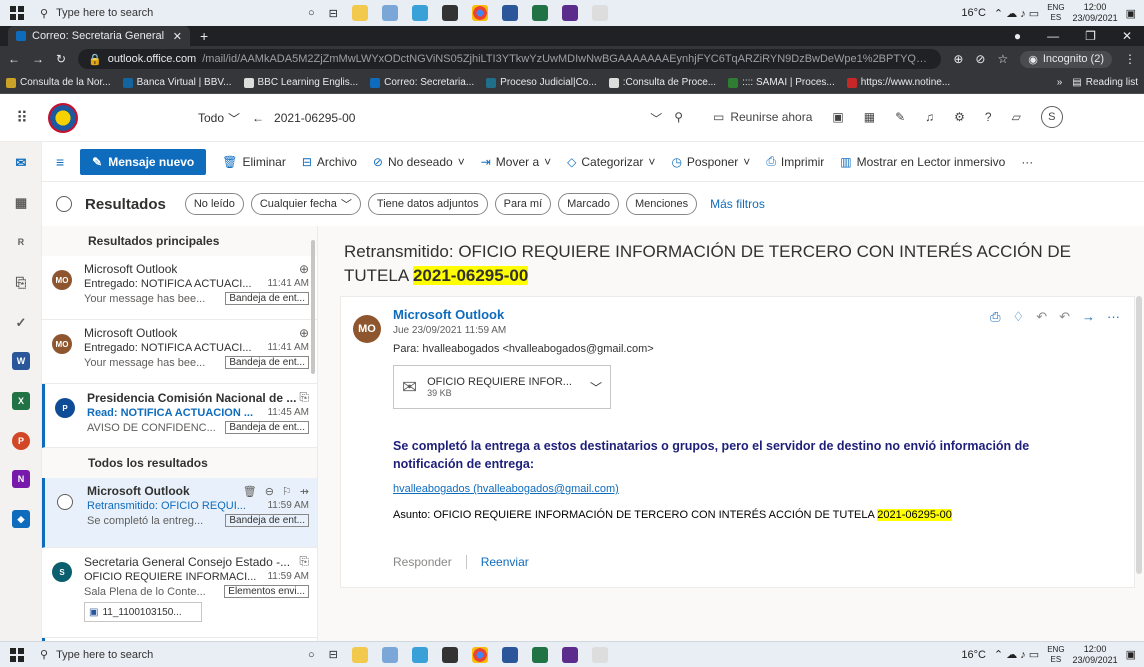 The width and height of the screenshot is (1144, 667). I want to click on taskbar-search-box: ⚲ Type here to search, so click(164, 13).